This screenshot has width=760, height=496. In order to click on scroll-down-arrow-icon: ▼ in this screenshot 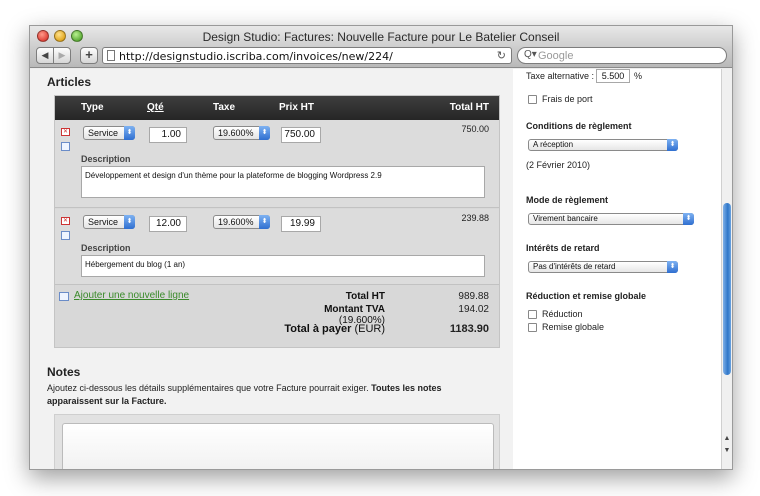, I will do `click(727, 451)`.